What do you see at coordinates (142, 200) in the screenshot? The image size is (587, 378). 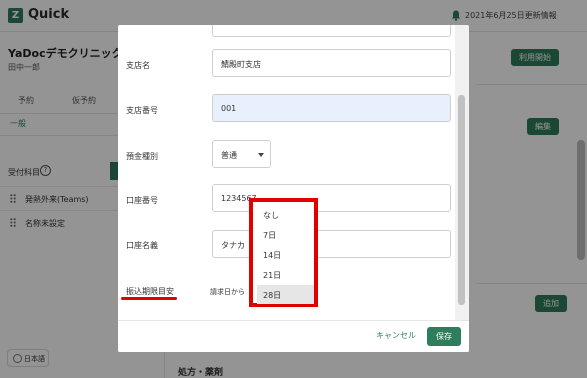 I see `account-number-label: 口座番号` at bounding box center [142, 200].